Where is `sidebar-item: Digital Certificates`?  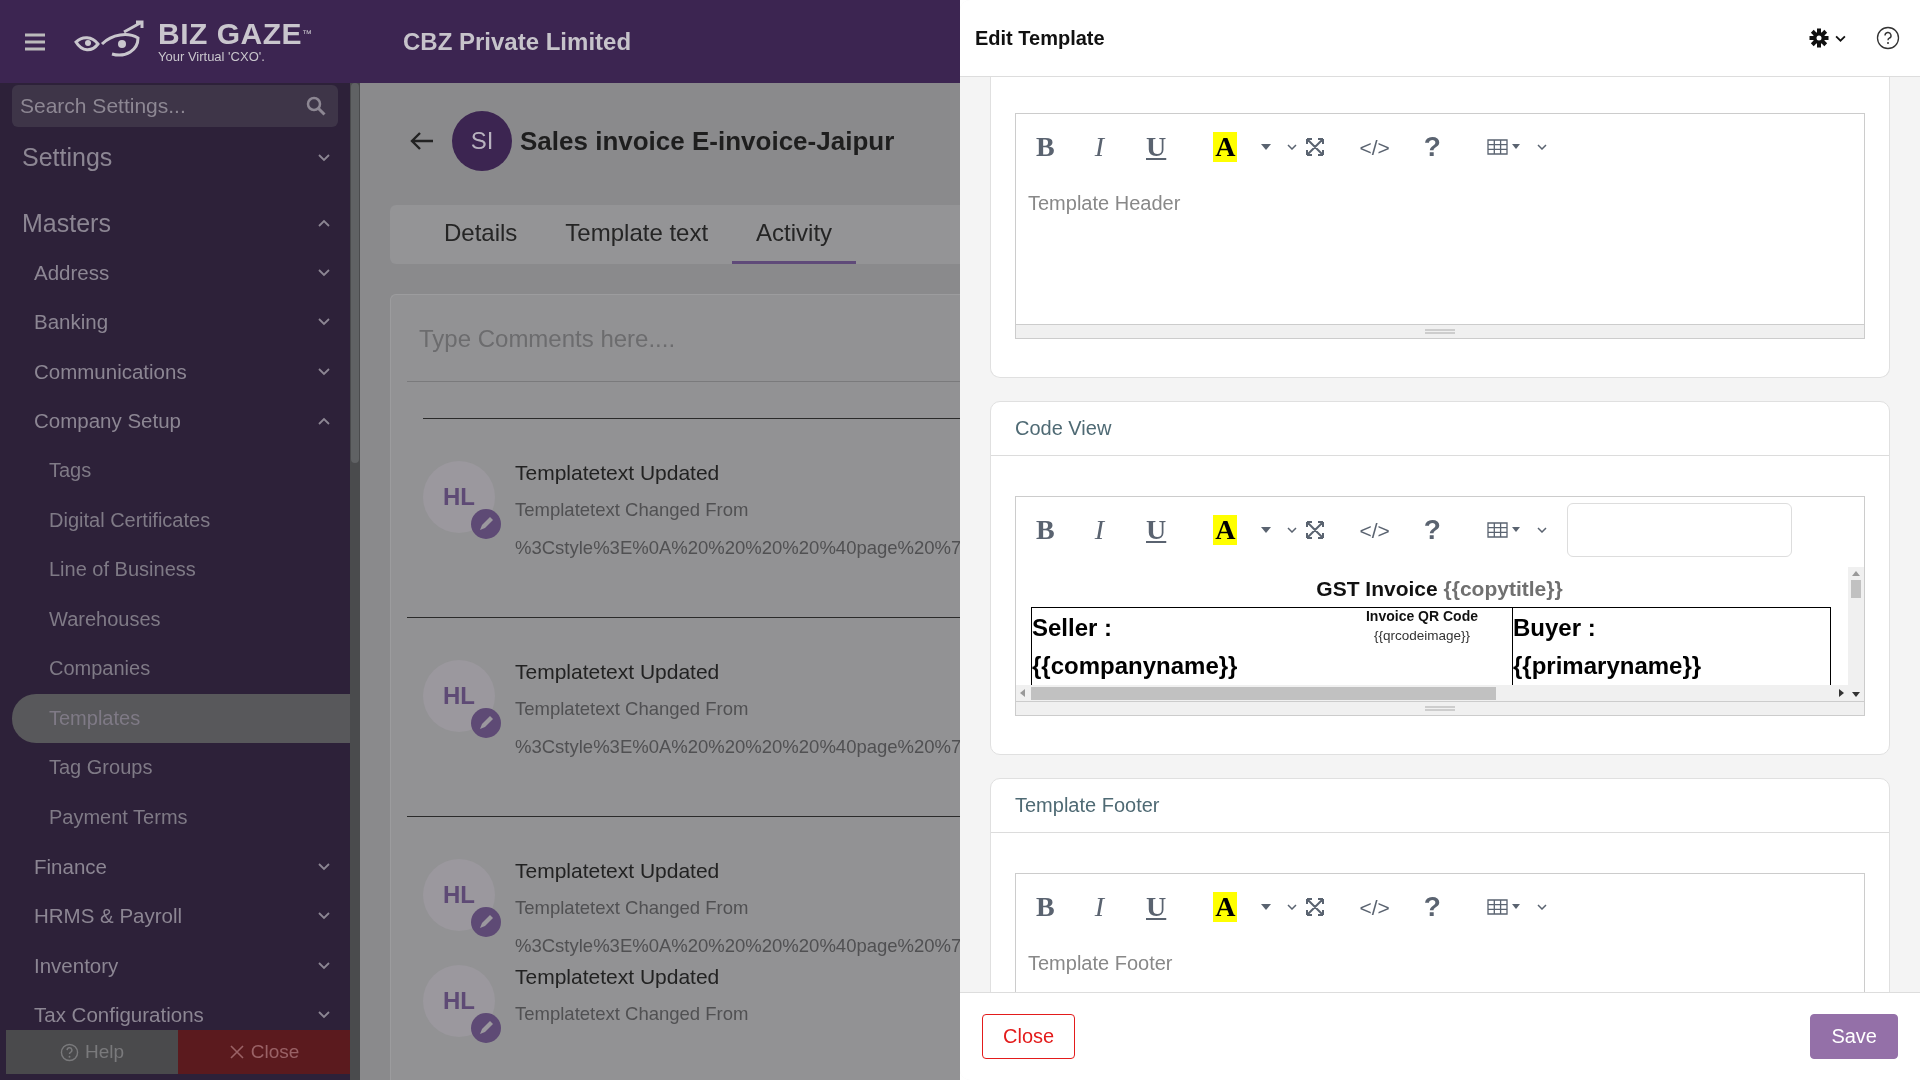
sidebar-item: Digital Certificates is located at coordinates (175, 520).